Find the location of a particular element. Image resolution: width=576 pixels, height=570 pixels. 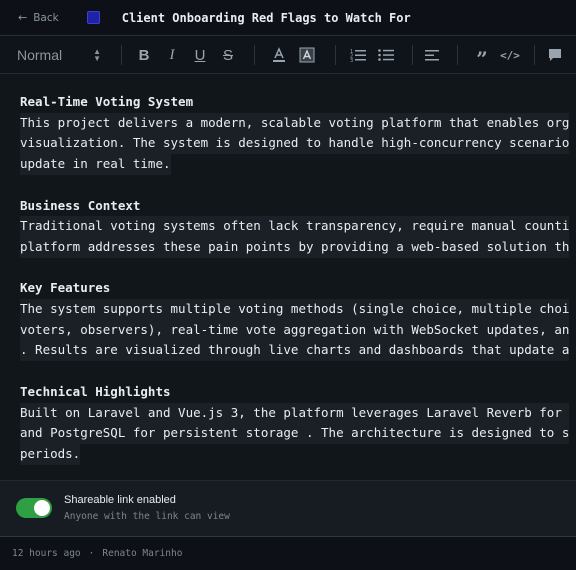

quote-icon: ” is located at coordinates (482, 59).